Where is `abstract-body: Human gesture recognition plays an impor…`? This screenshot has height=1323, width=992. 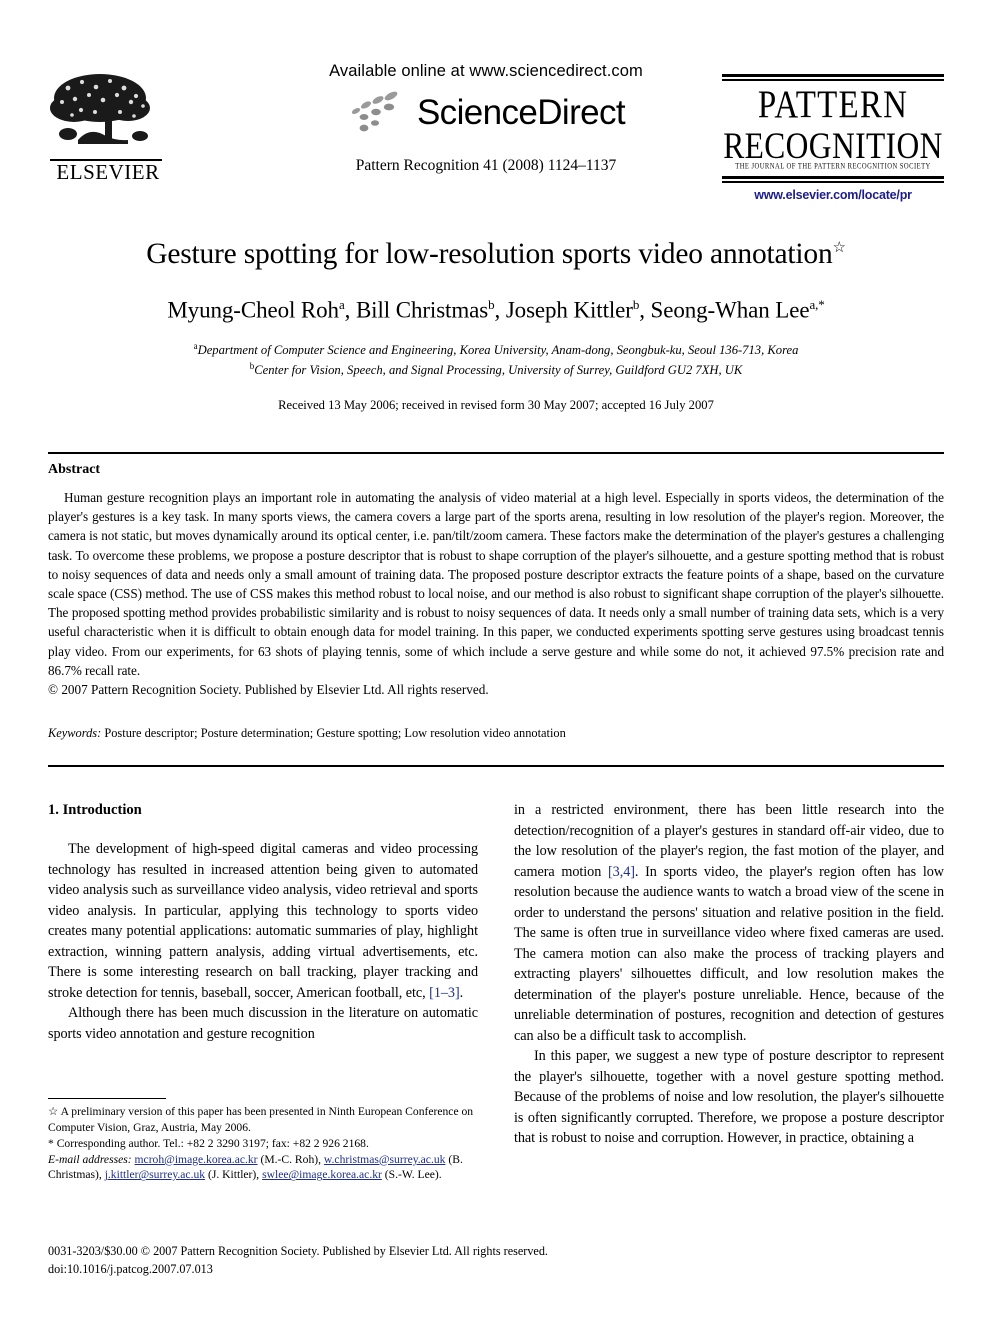 abstract-body: Human gesture recognition plays an impor… is located at coordinates (496, 584).